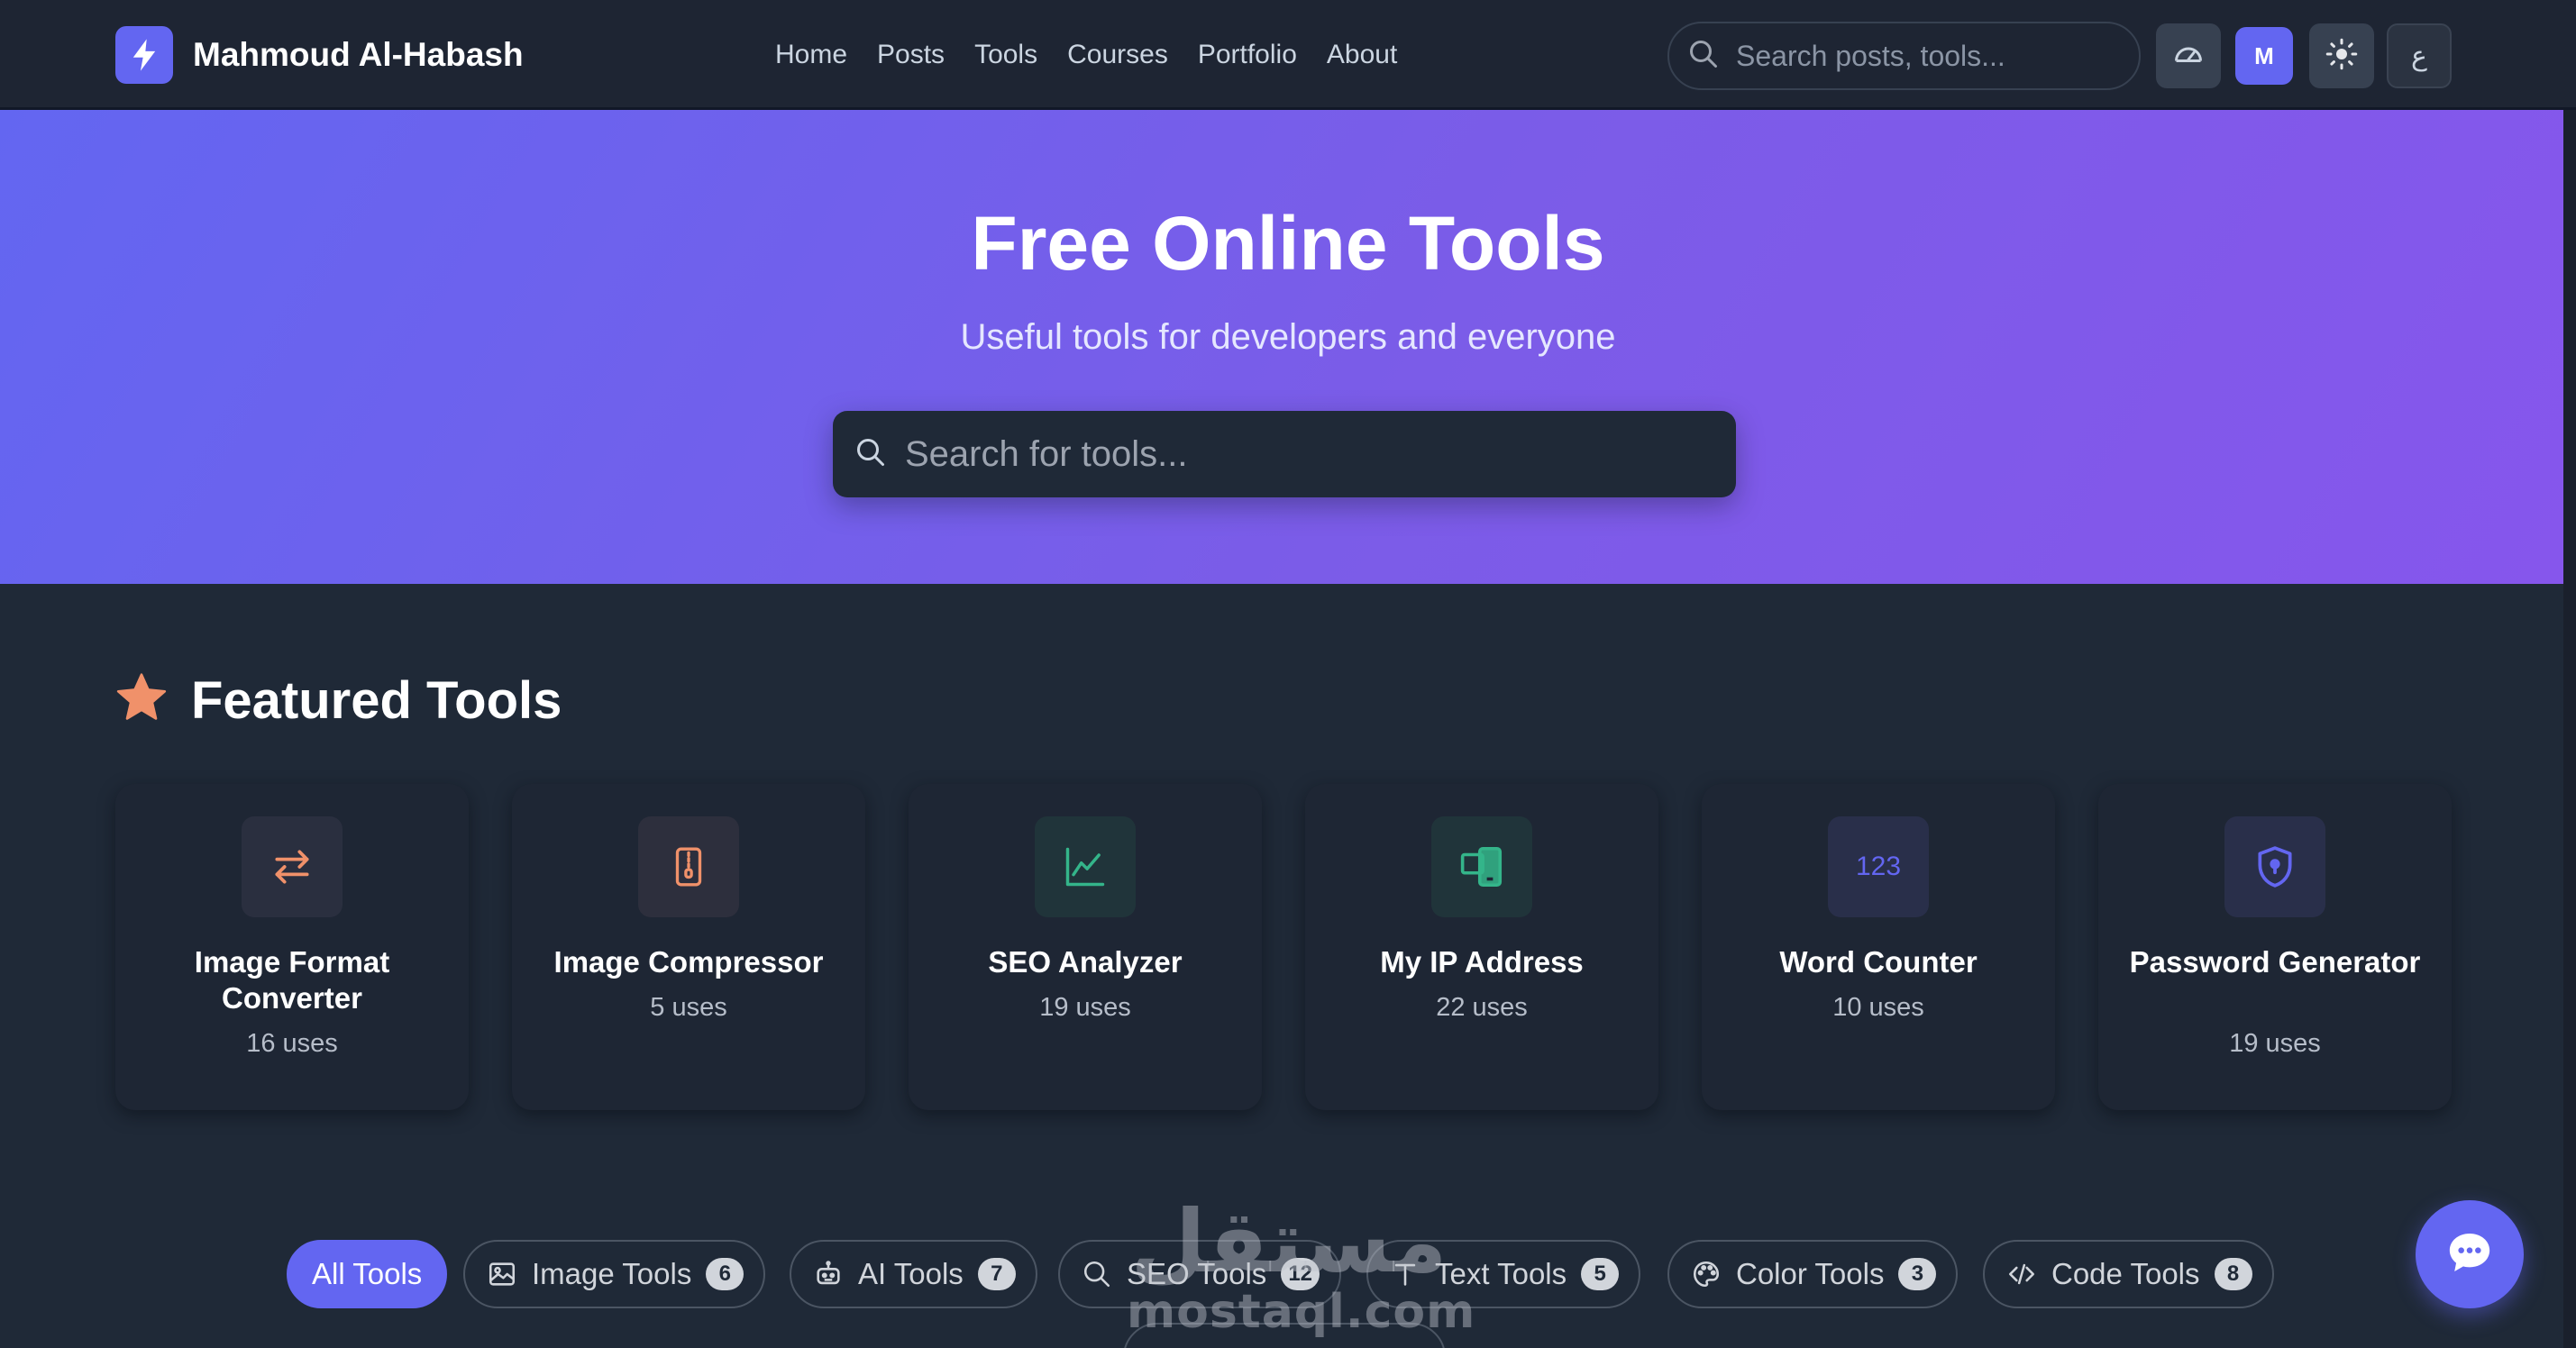 The image size is (2576, 1348). I want to click on tool-name: Image Format Converter, so click(292, 980).